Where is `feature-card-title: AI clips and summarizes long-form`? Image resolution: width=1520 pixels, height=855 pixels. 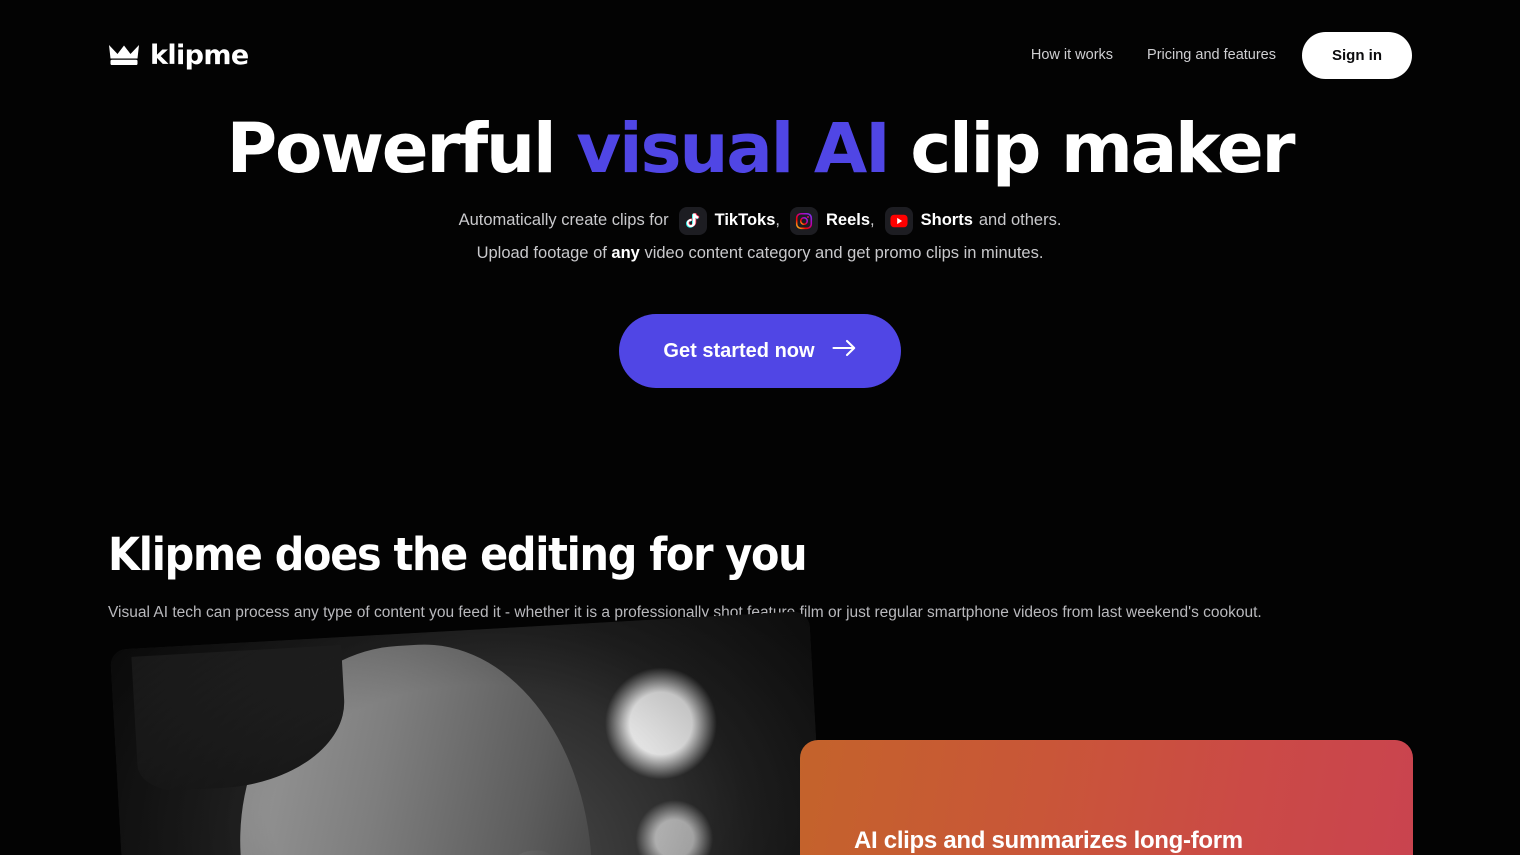
feature-card-title: AI clips and summarizes long-form is located at coordinates (1048, 840).